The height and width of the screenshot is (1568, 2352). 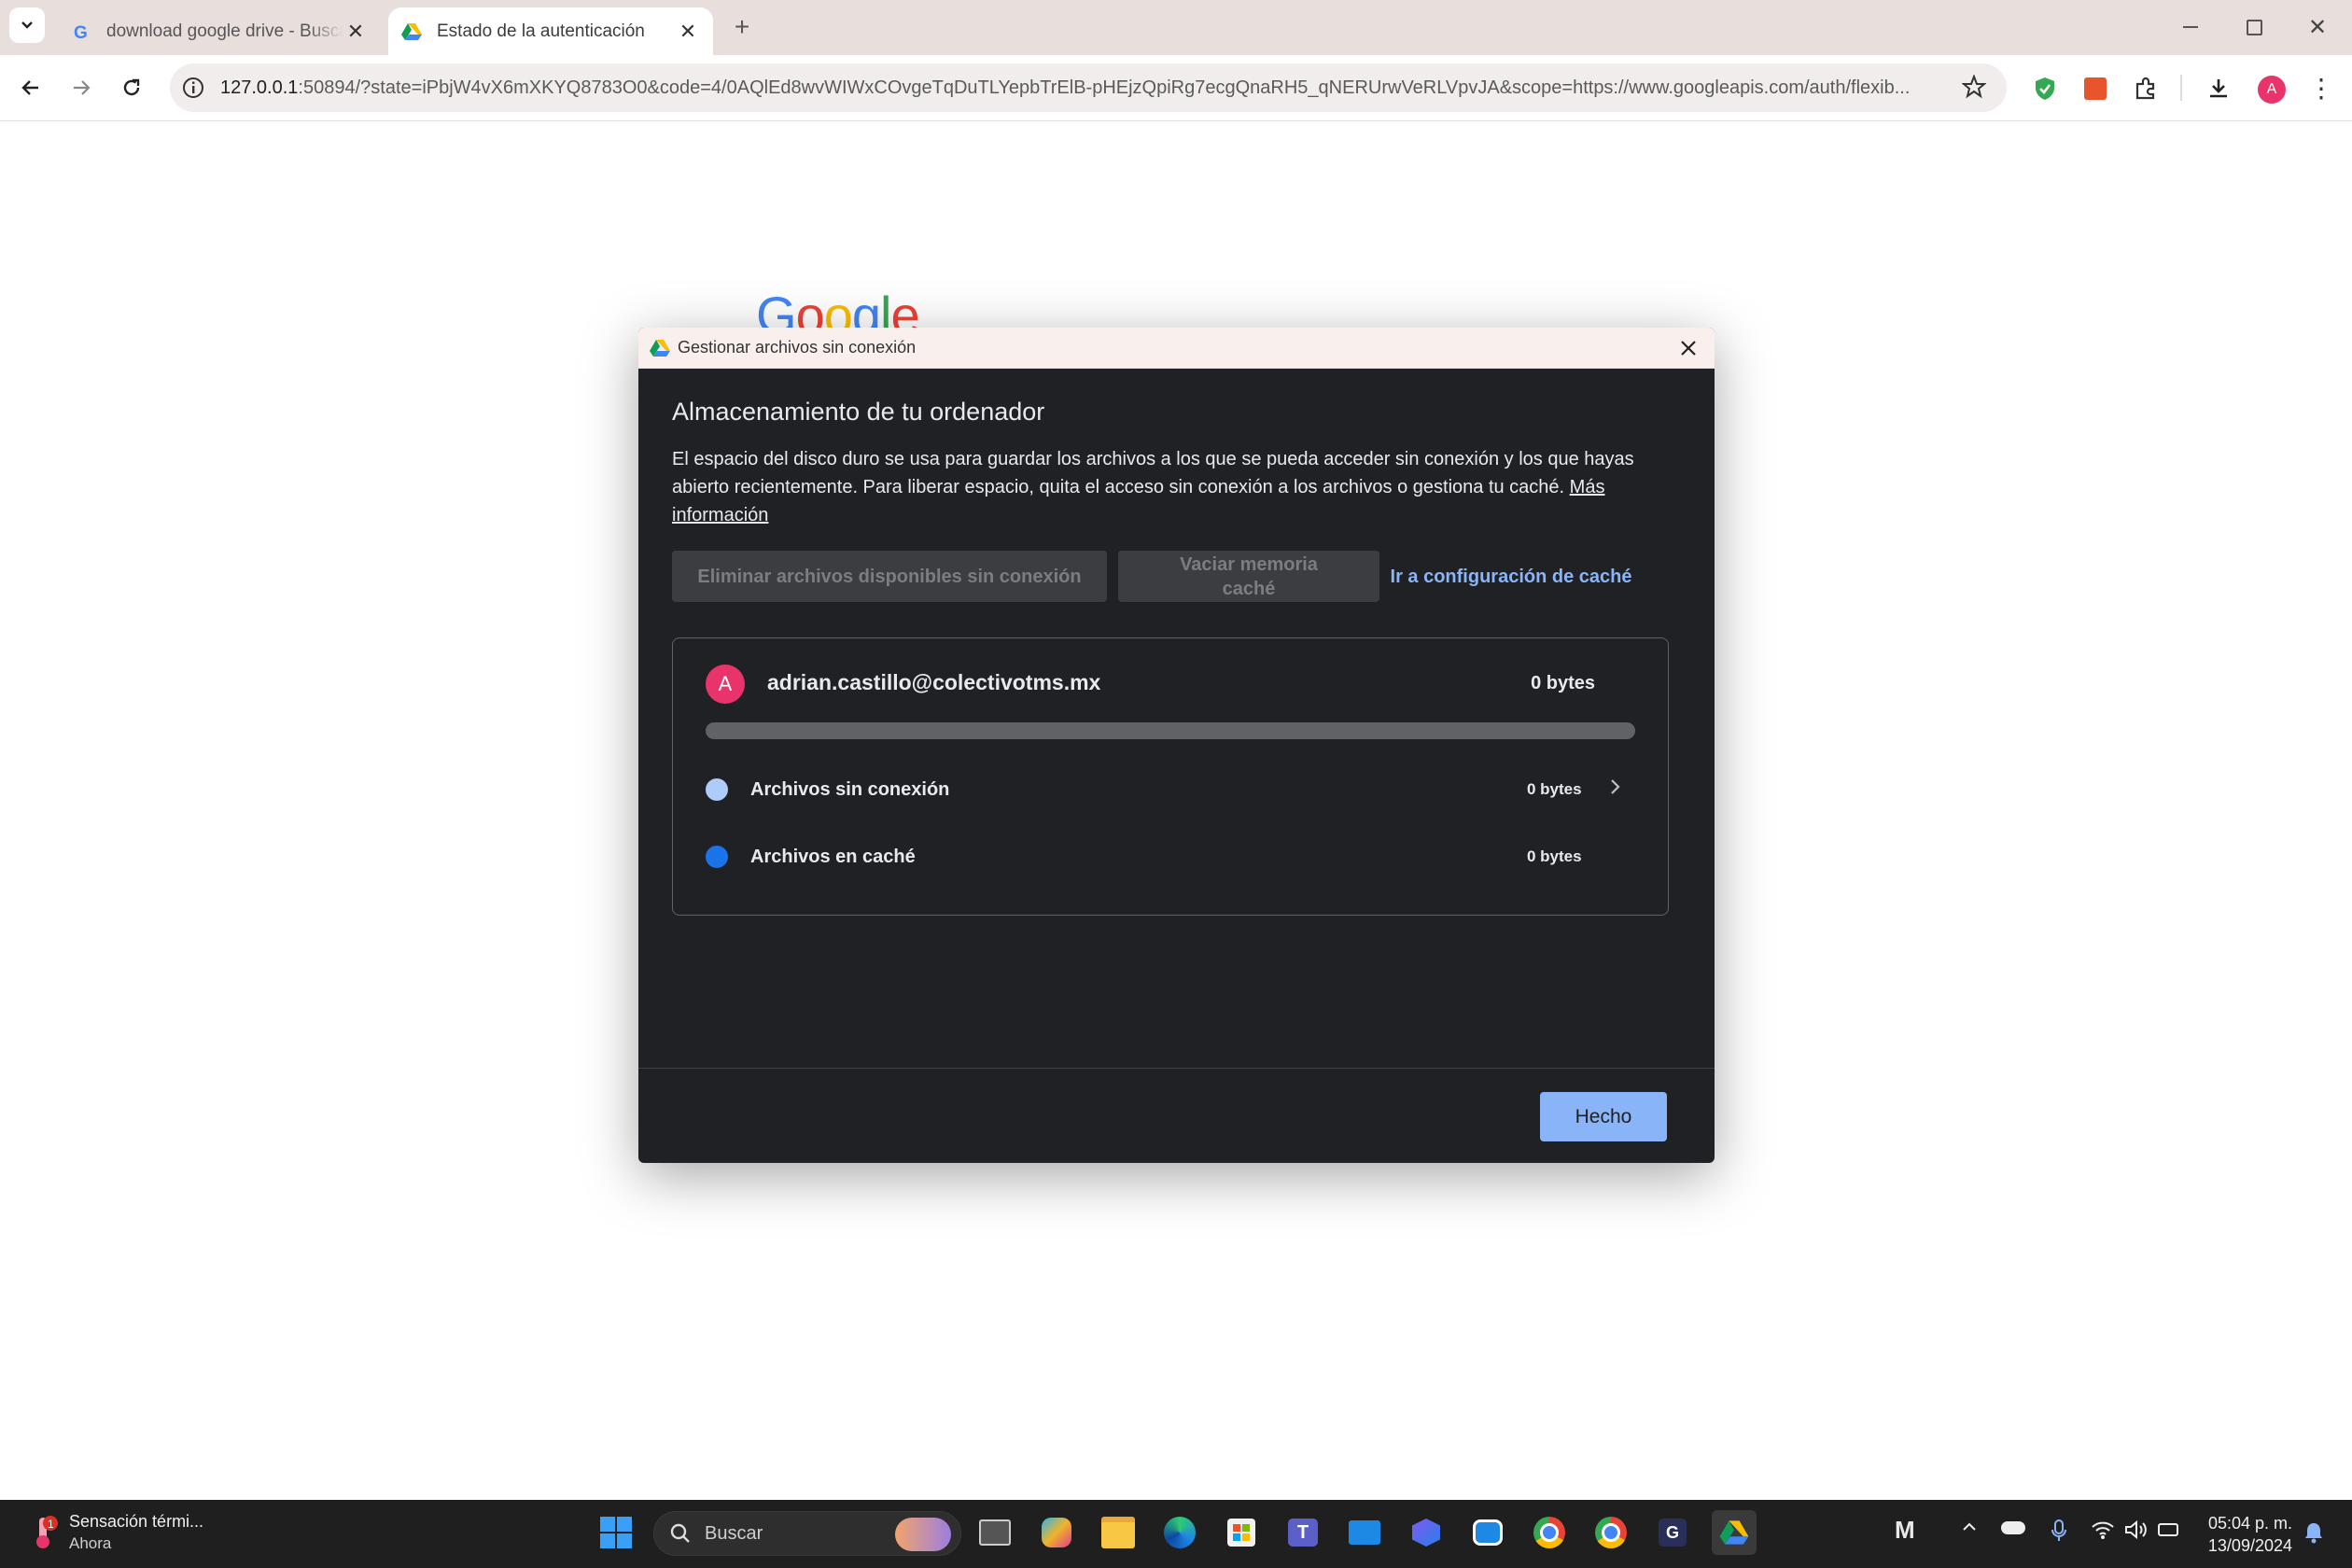 I want to click on more-vert-icon: ⋮, so click(x=2321, y=88).